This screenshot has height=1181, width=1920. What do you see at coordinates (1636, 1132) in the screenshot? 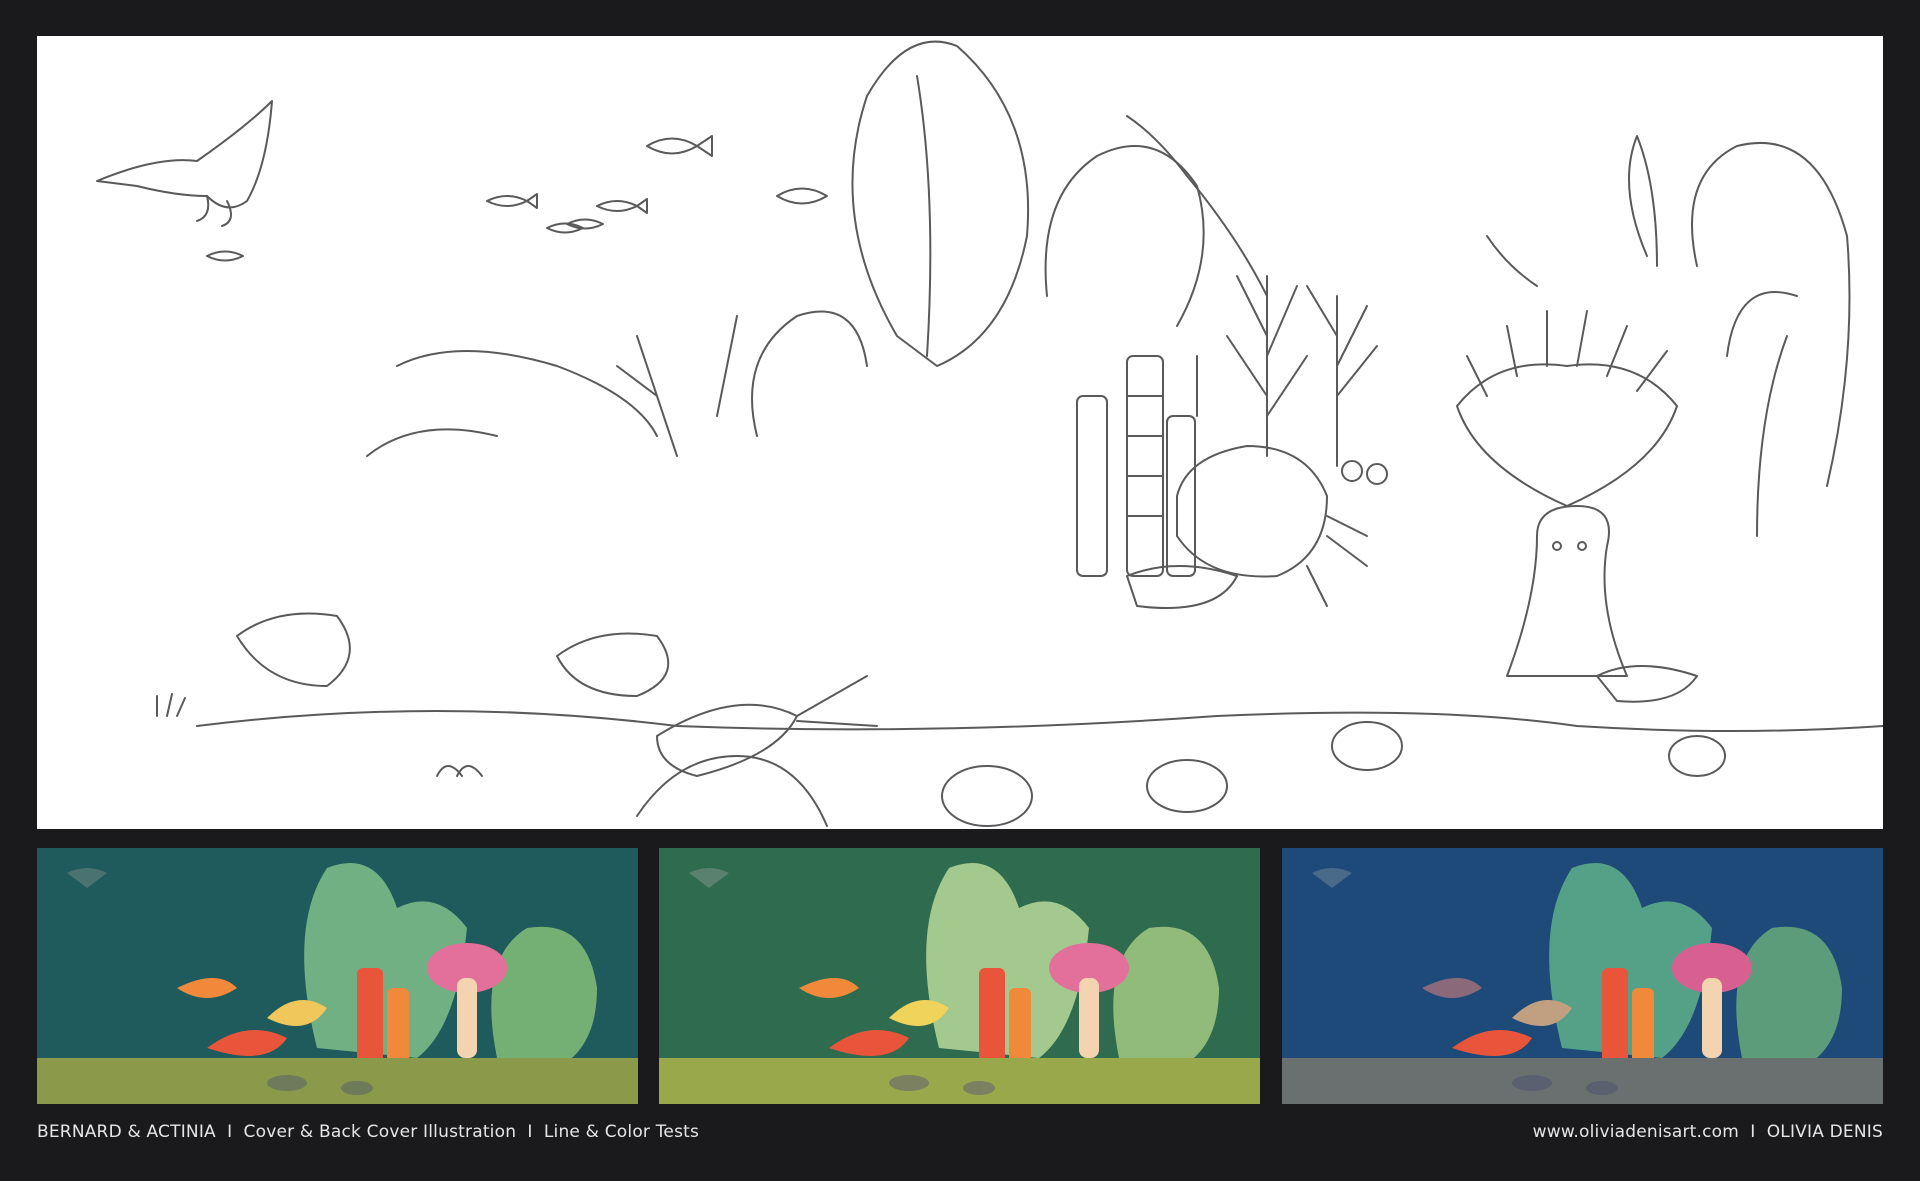
I see `website-link: www.oliviadenisart.com` at bounding box center [1636, 1132].